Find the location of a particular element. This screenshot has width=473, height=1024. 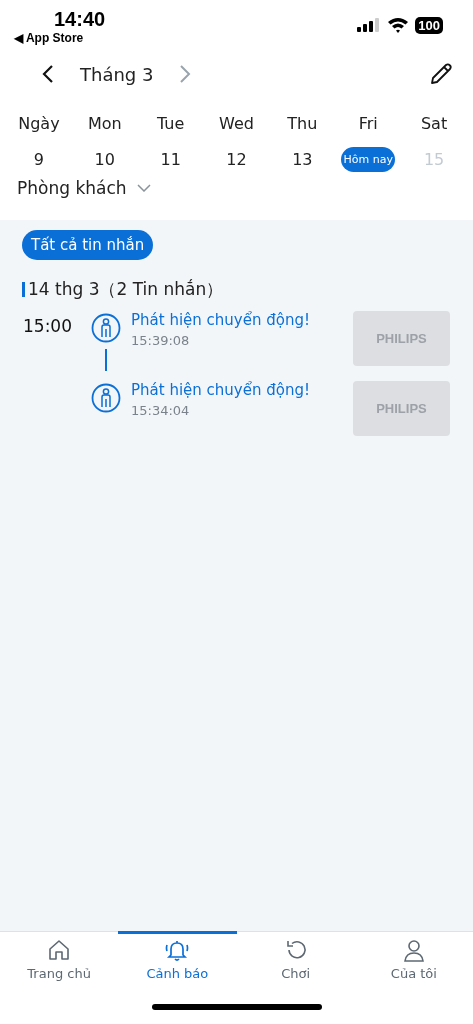

edit-icon is located at coordinates (441, 74).